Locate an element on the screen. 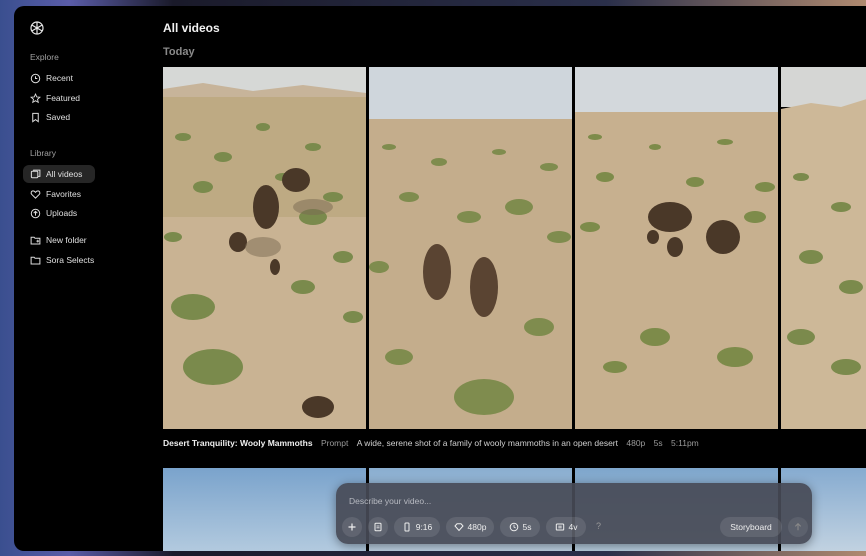 The width and height of the screenshot is (866, 556). resolution-value: 480p is located at coordinates (477, 527).